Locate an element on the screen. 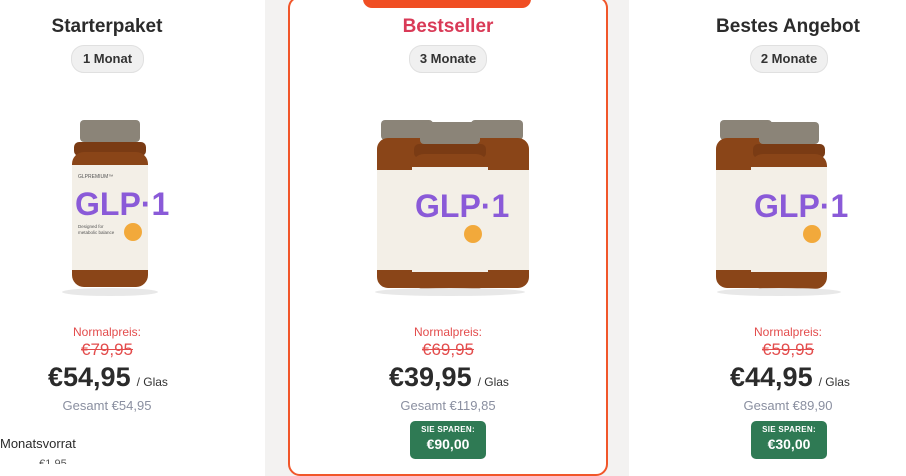 The image size is (906, 476). supply-text: Monatsvorrat is located at coordinates (38, 443).